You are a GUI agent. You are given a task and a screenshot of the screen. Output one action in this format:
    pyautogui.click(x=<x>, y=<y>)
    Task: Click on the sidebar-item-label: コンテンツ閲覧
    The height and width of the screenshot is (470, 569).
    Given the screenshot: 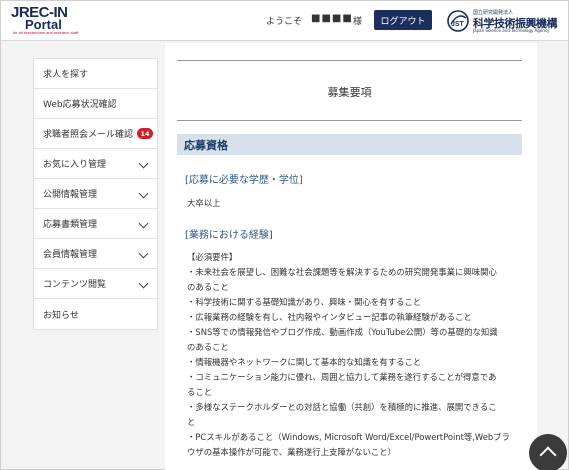 What is the action you would take?
    pyautogui.click(x=75, y=285)
    